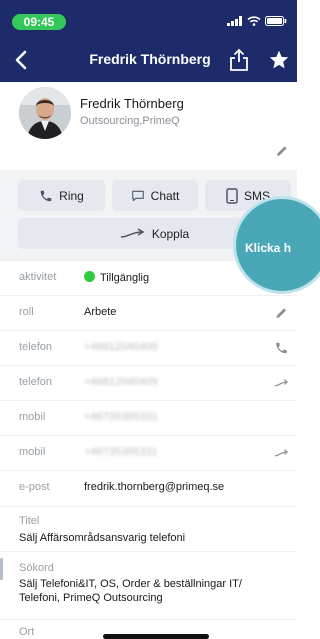  Describe the element at coordinates (132, 103) in the screenshot. I see `profile-name: Fredrik Thörnberg` at that location.